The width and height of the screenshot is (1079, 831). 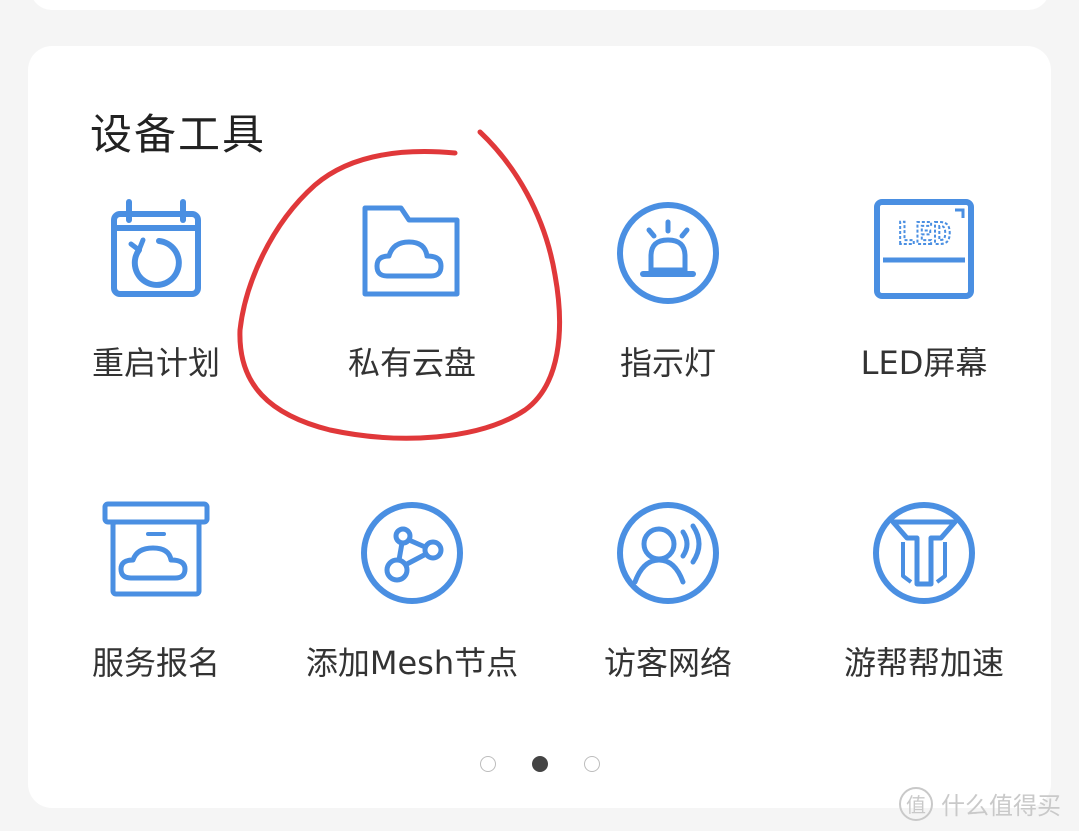 What do you see at coordinates (540, 5) in the screenshot?
I see `previous-card` at bounding box center [540, 5].